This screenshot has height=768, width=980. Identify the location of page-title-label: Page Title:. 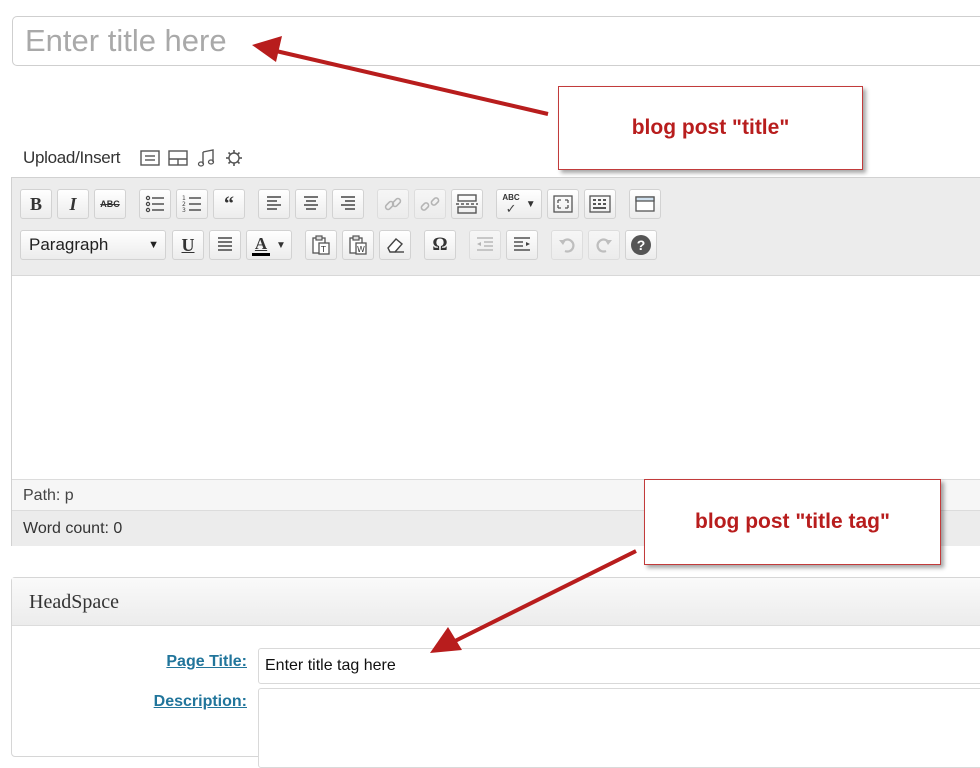
(179, 662).